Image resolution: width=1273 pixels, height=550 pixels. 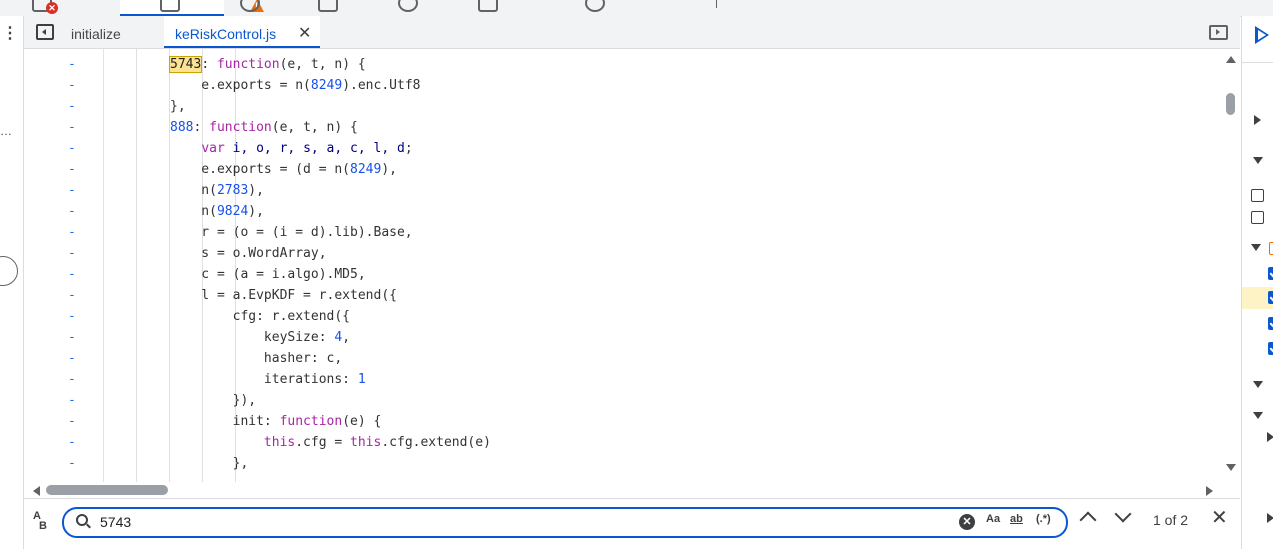 What do you see at coordinates (619, 358) in the screenshot?
I see `code-line: - hasher: c,` at bounding box center [619, 358].